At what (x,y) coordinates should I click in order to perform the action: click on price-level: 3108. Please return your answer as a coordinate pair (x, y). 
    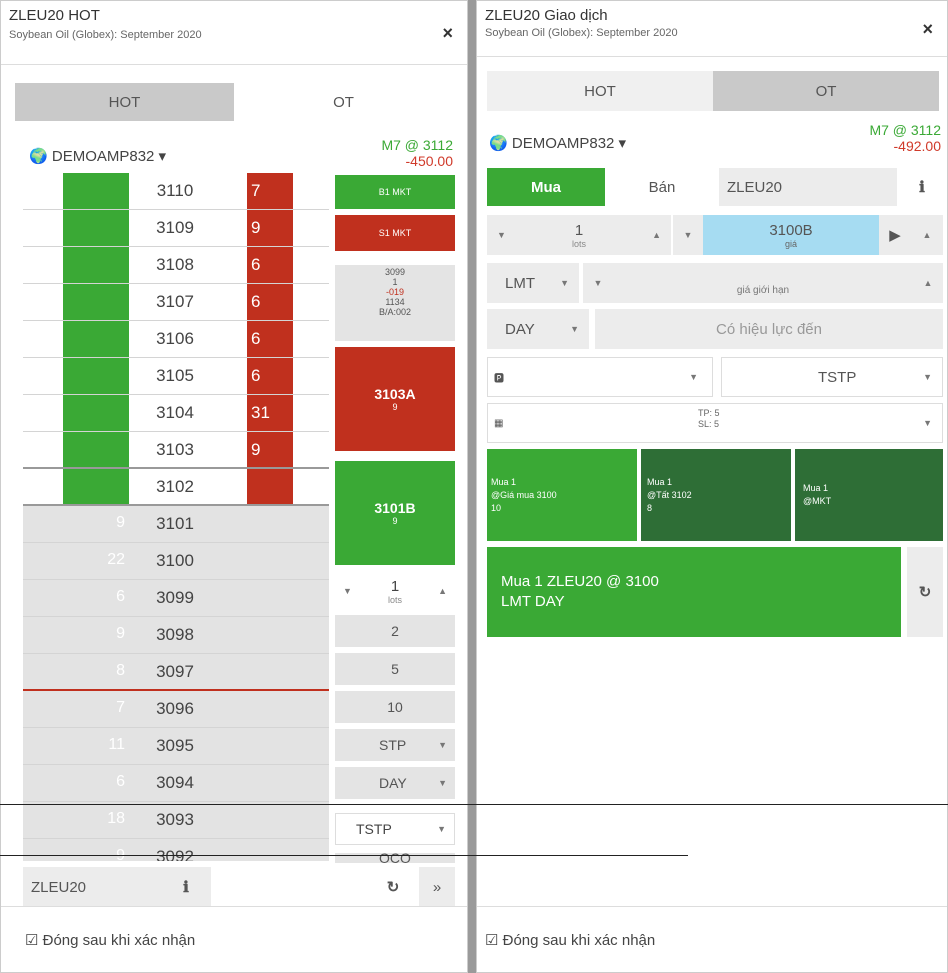
    Looking at the image, I should click on (175, 264).